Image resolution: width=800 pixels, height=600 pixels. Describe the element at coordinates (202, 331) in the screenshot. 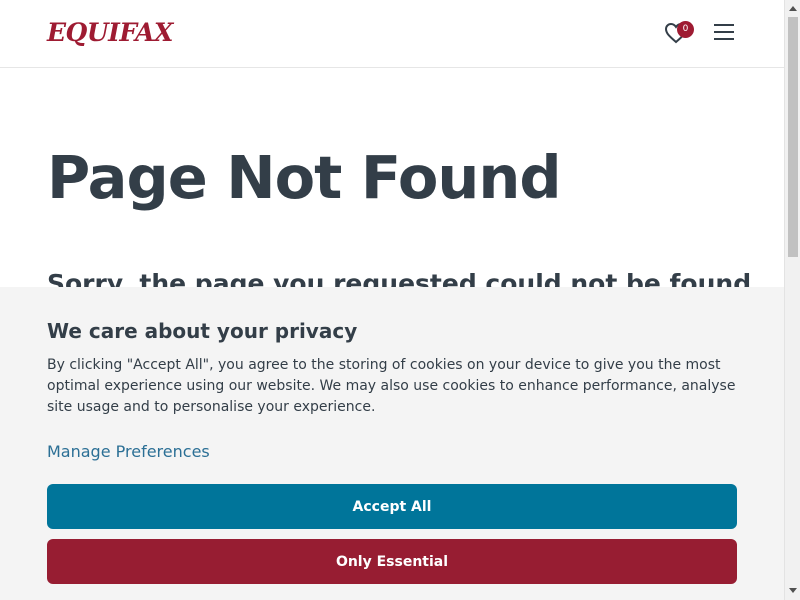

I see `cookie-banner-title: We care about your privacy` at that location.